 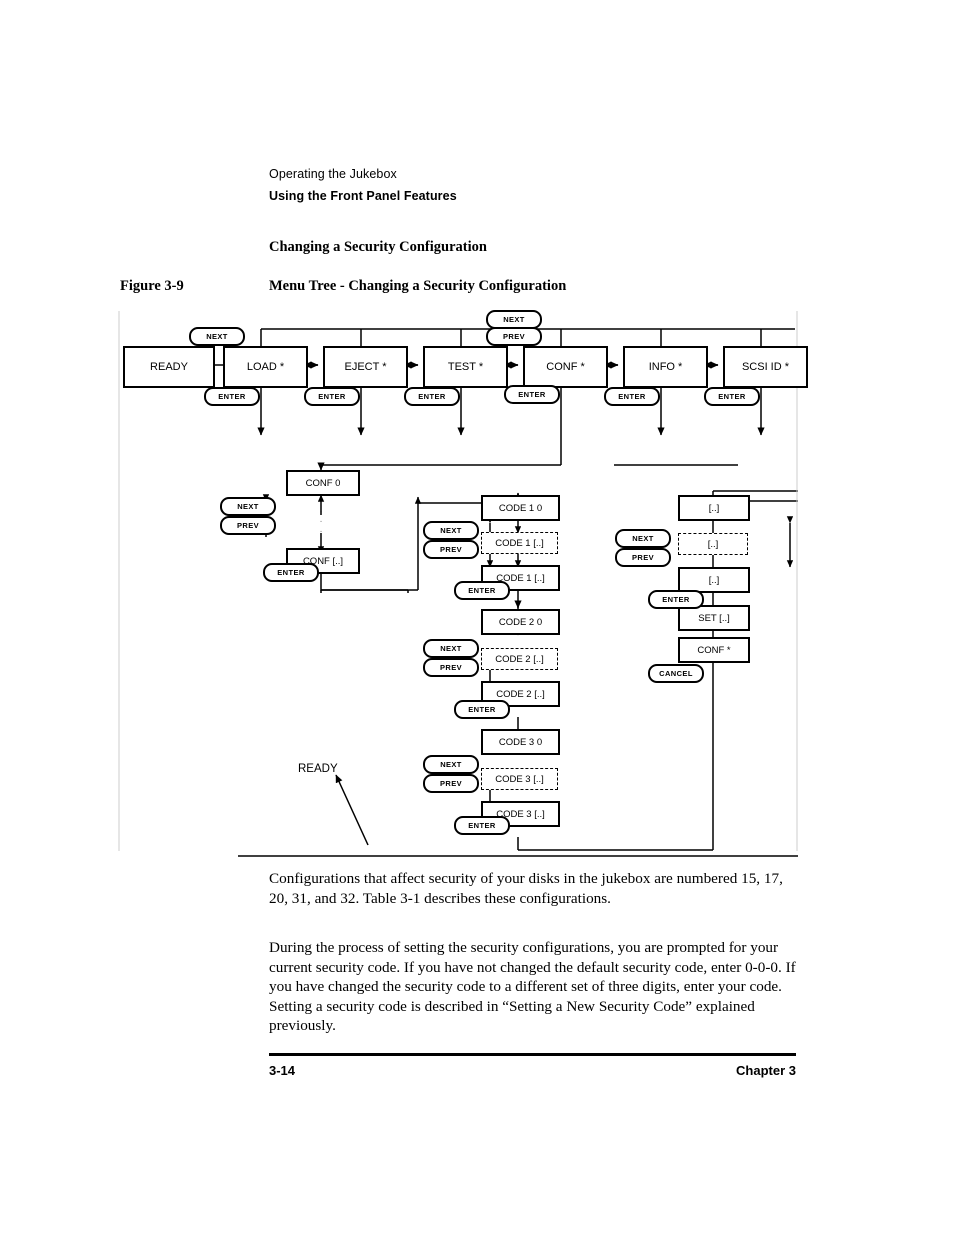 I want to click on footer-page-number: 3-14, so click(x=282, y=1070).